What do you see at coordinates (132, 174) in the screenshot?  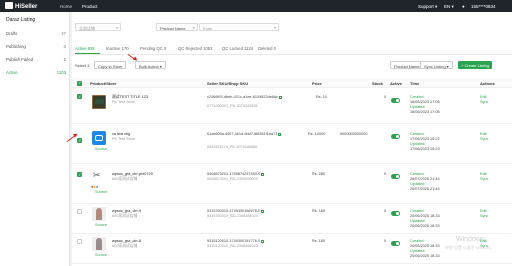 I see `product-name: wpsoc_gra_clrr-prx0729` at bounding box center [132, 174].